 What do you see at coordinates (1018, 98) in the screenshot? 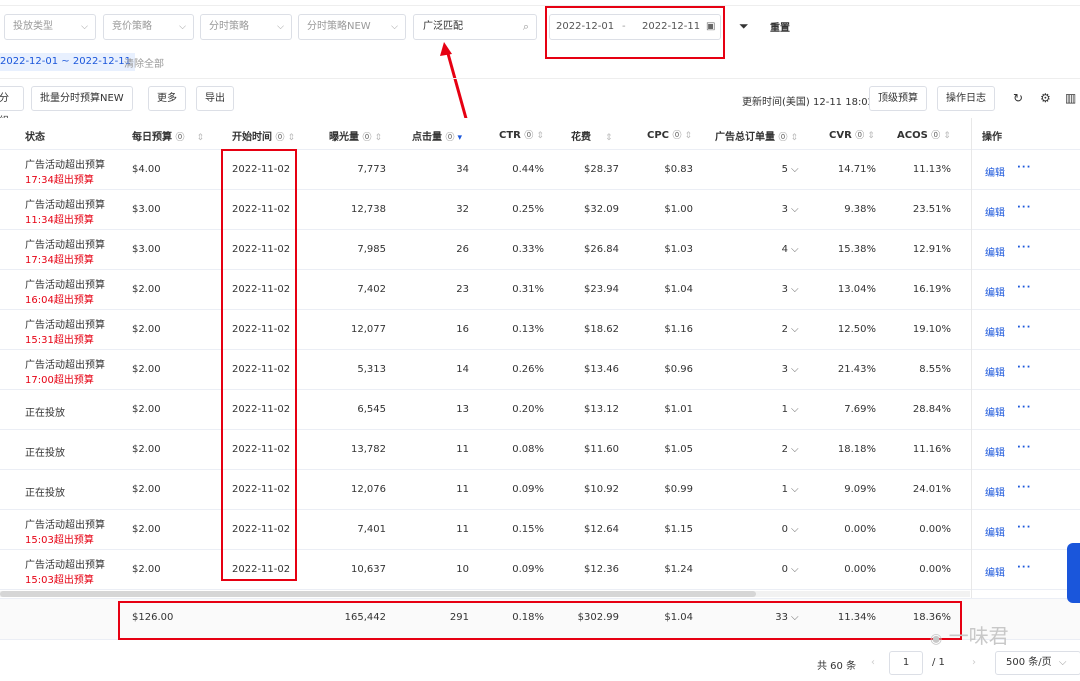
I see `refresh-icon: ↻` at bounding box center [1018, 98].